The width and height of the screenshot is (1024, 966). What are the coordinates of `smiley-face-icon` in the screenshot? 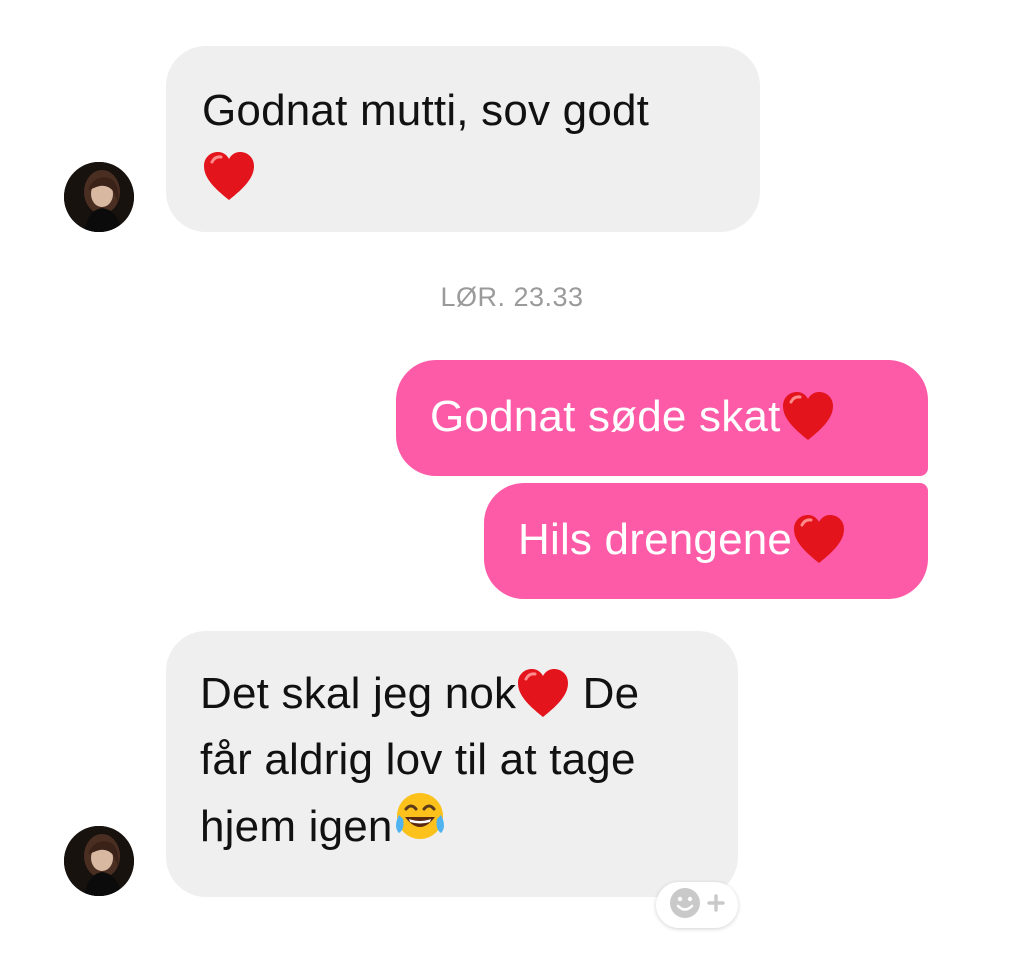 It's located at (685, 905).